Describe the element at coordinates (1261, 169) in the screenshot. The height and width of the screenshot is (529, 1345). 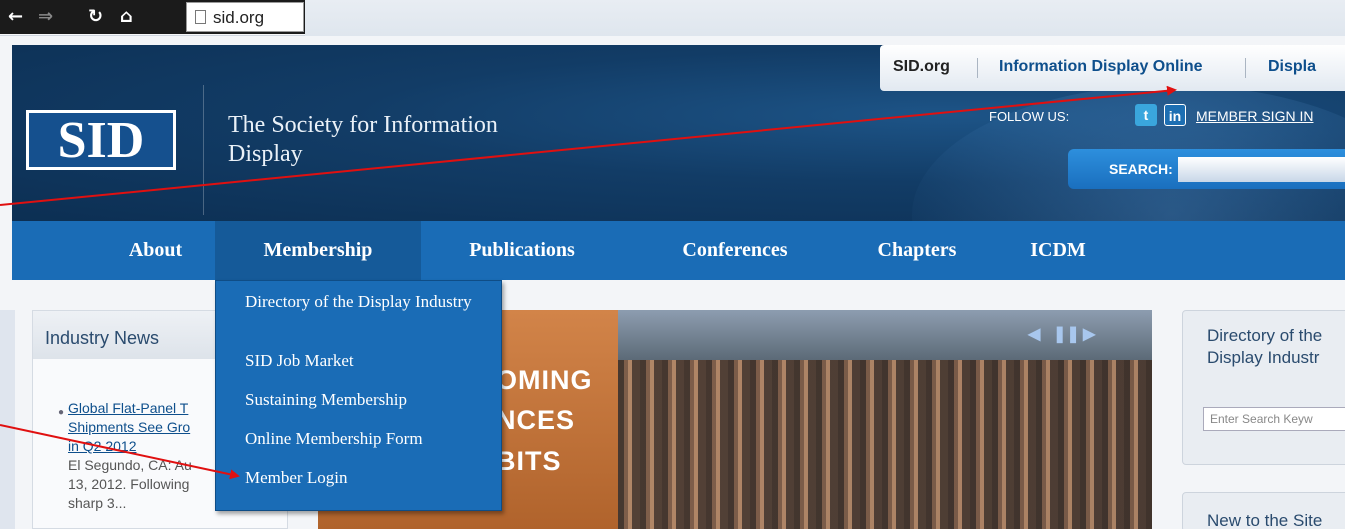
I see `search-input` at that location.